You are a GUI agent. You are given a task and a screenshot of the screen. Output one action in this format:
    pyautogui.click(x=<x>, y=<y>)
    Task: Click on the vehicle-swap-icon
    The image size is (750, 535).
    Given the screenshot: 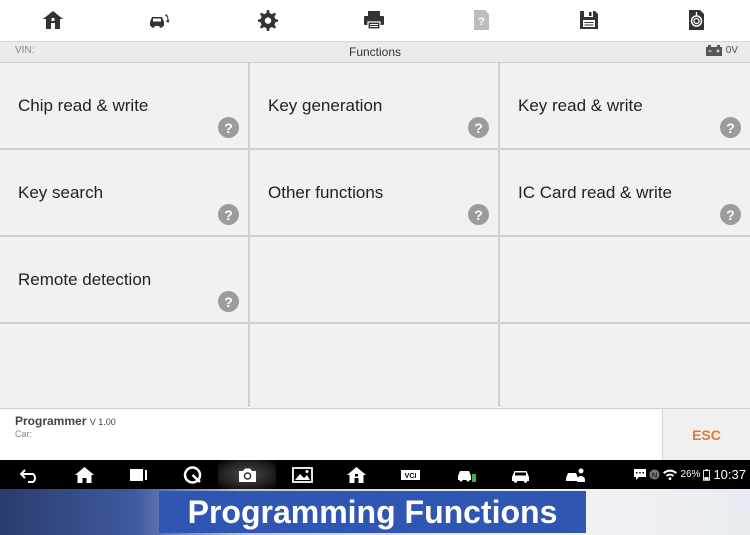 What is the action you would take?
    pyautogui.click(x=159, y=20)
    